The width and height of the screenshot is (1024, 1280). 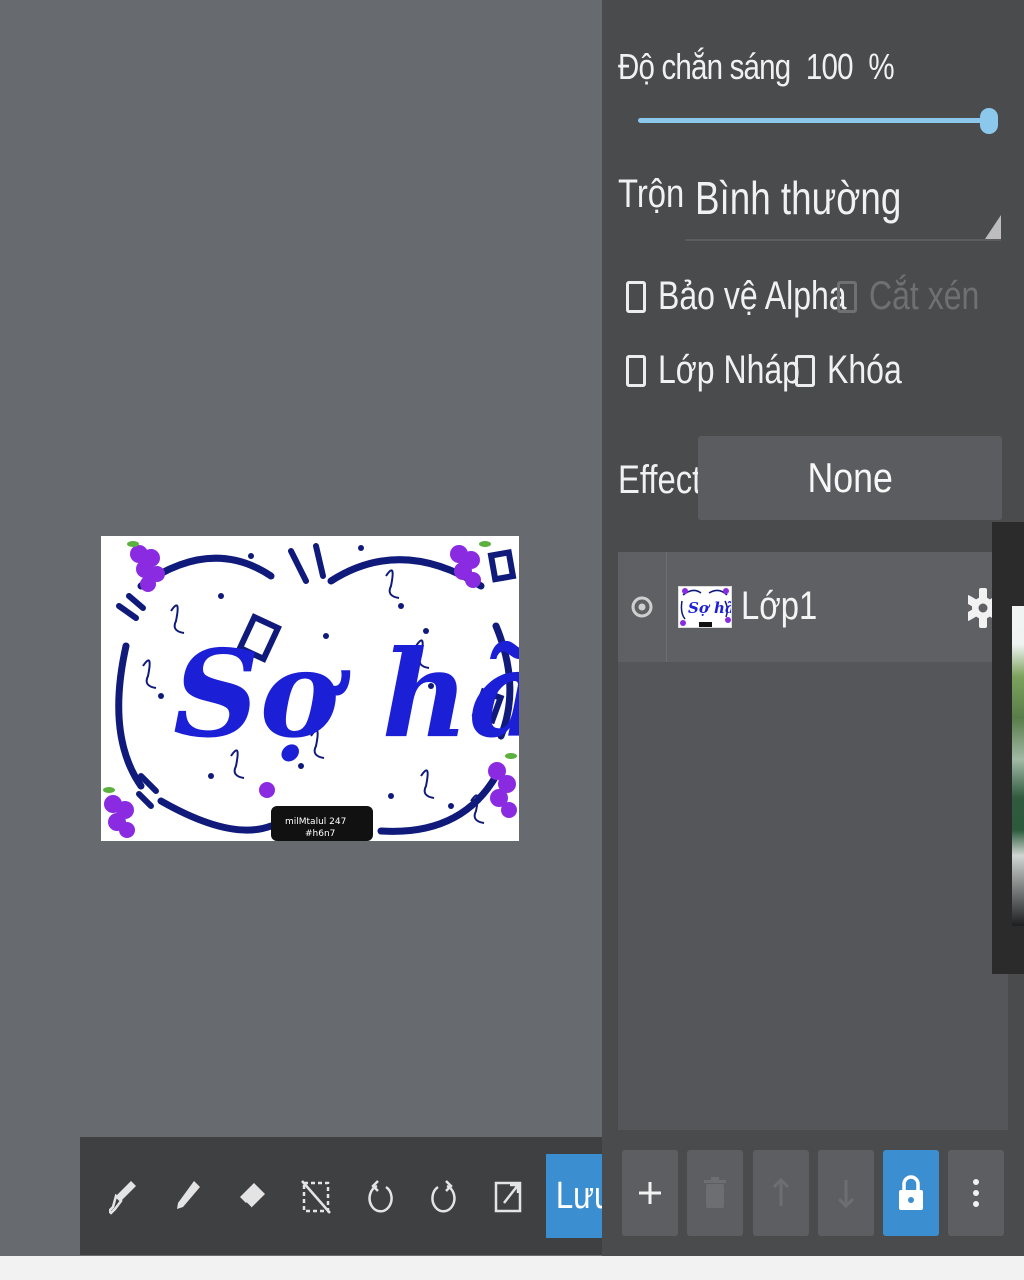 What do you see at coordinates (989, 121) in the screenshot?
I see `opacity-slider-thumb` at bounding box center [989, 121].